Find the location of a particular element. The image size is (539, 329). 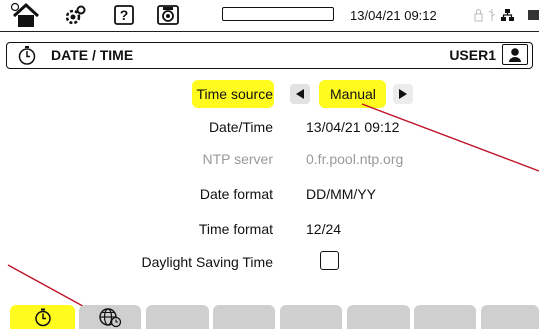

status-datetime: 13/04/21 09:12 is located at coordinates (393, 15).